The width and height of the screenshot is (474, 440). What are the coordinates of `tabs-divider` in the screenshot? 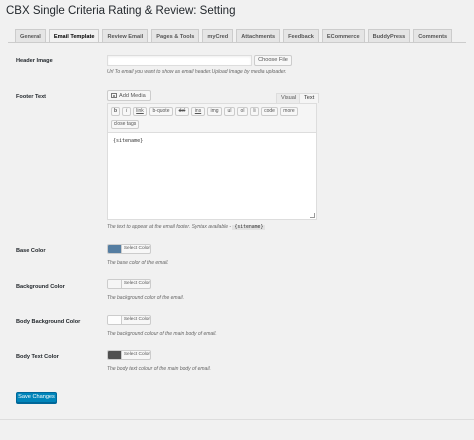 It's located at (237, 42).